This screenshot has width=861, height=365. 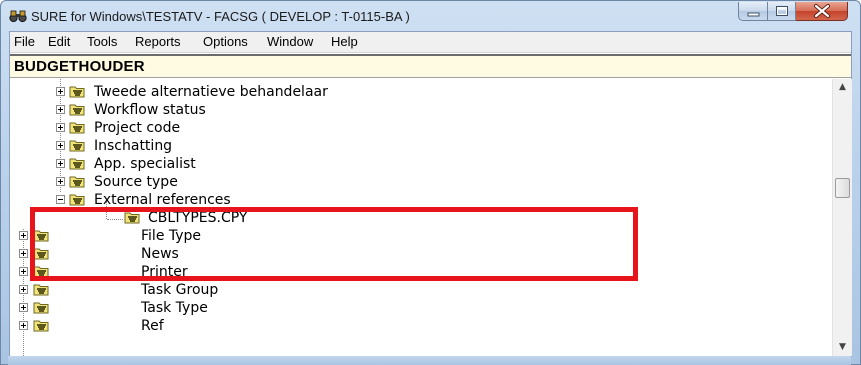 What do you see at coordinates (133, 146) in the screenshot?
I see `tree-node-label: Inschatting` at bounding box center [133, 146].